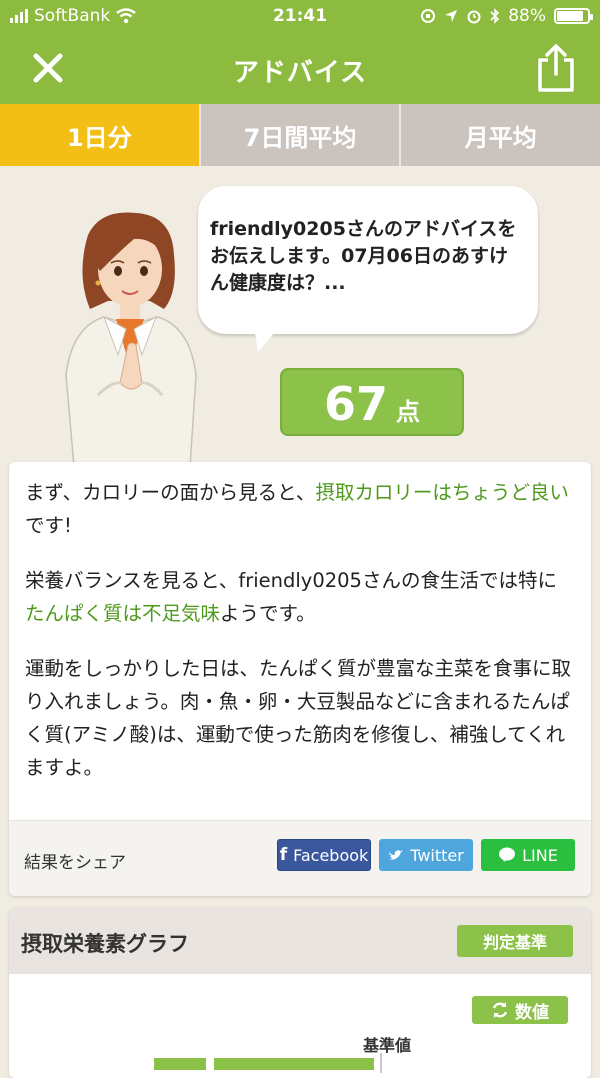  What do you see at coordinates (556, 68) in the screenshot?
I see `share-icon` at bounding box center [556, 68].